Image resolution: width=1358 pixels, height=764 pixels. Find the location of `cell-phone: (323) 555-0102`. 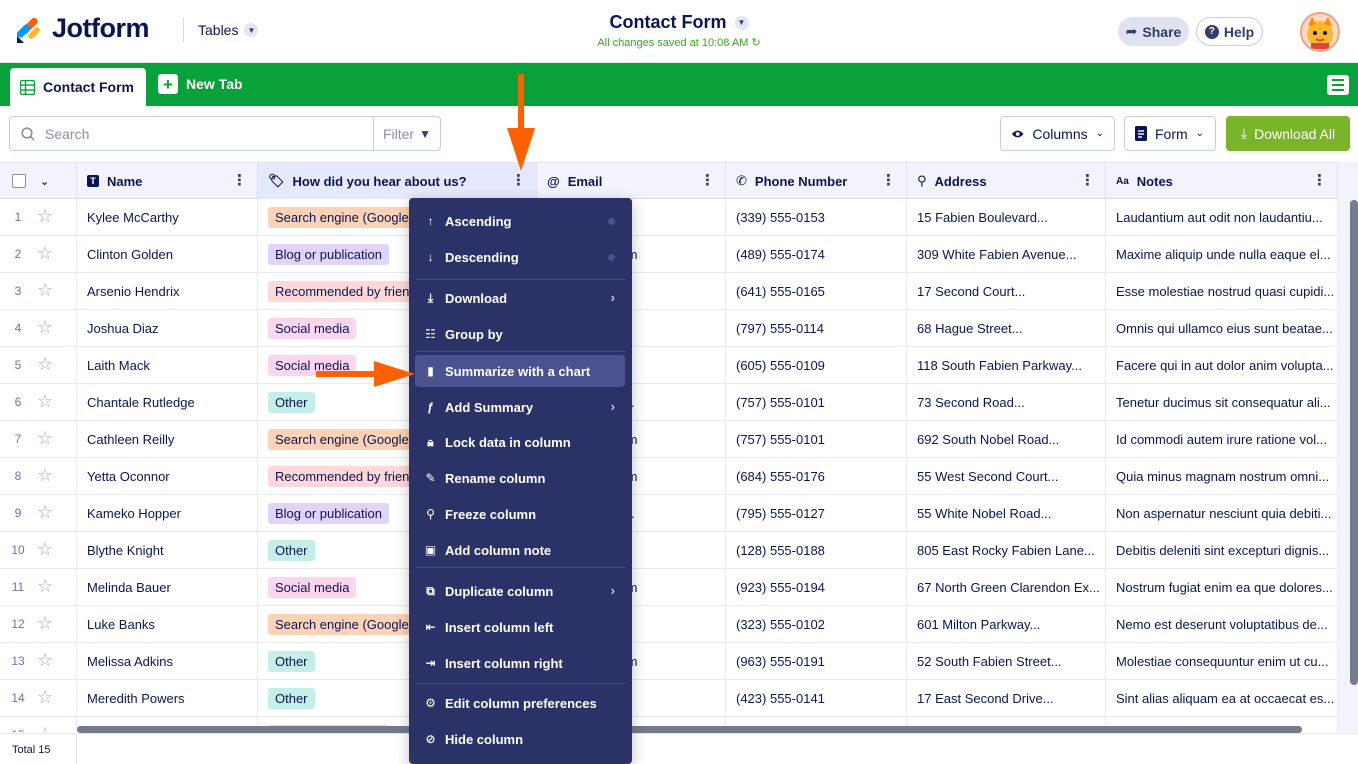

cell-phone: (323) 555-0102 is located at coordinates (816, 624).